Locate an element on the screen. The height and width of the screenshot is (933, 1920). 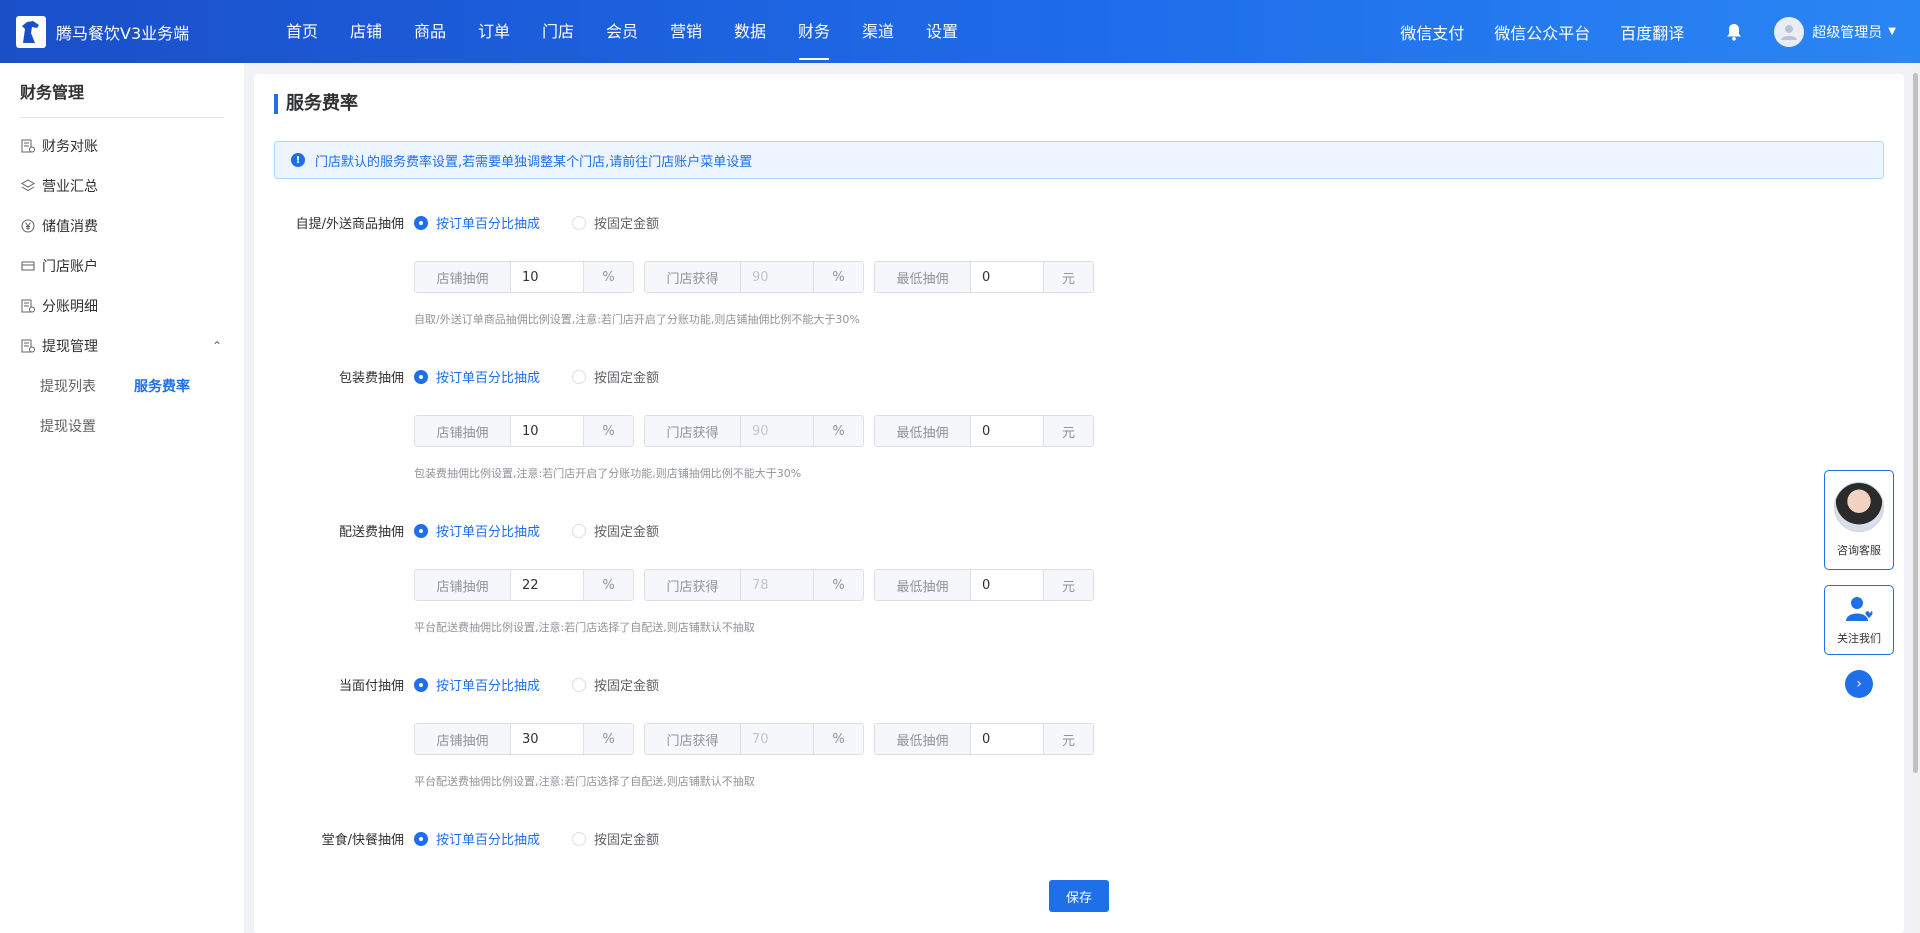
section-hint: 包装费抽佣比例设置,注意:若门店开启了分账功能,则店铺抽佣比例不能大于30% is located at coordinates (608, 473).